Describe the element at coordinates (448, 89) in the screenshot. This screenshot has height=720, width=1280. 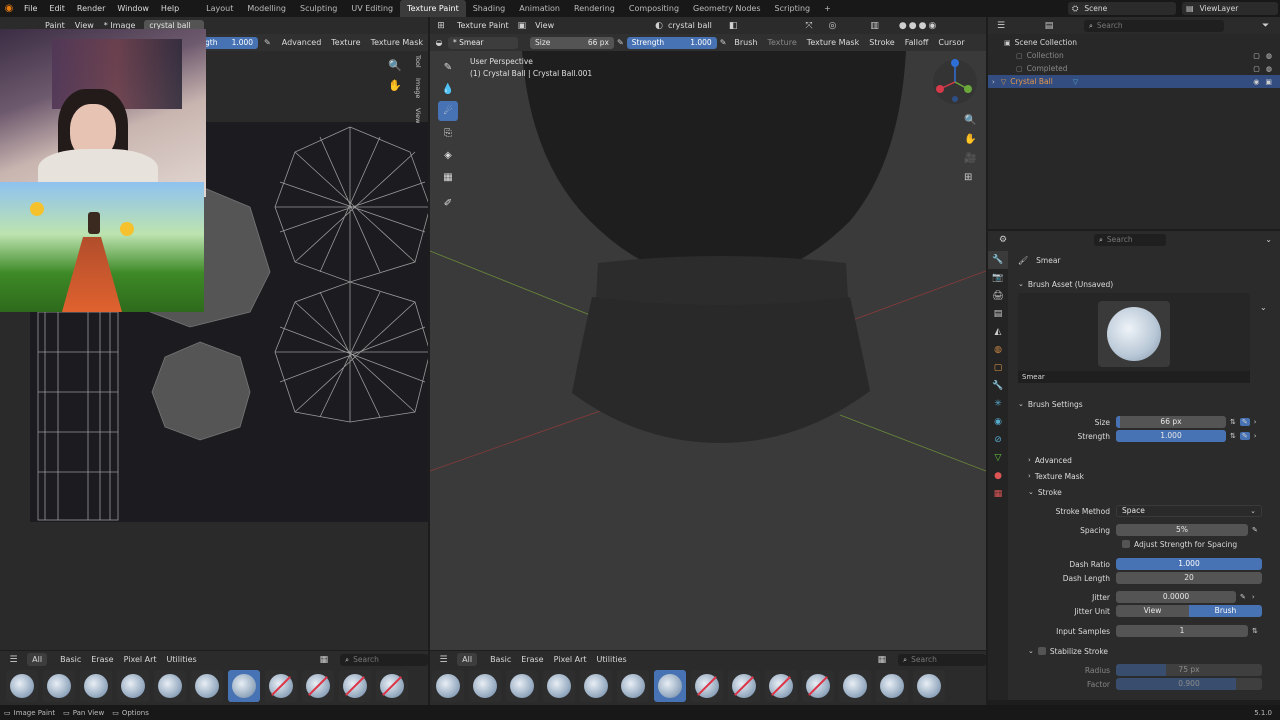
I see `soften-tool-icon: 💧` at that location.